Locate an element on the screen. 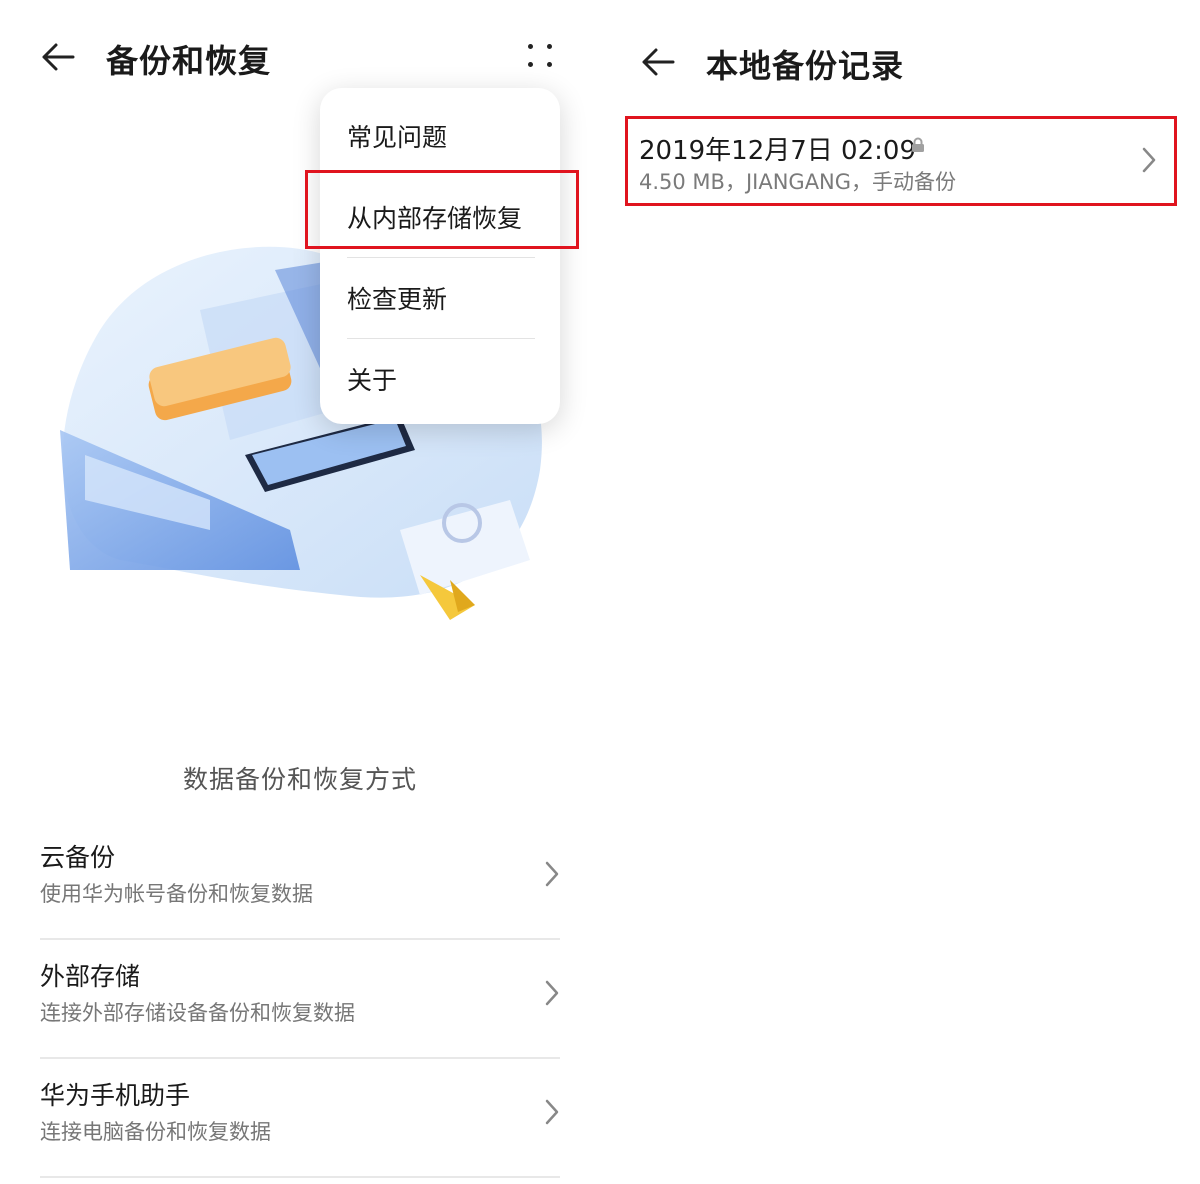 This screenshot has height=1184, width=1200. option-cloud-backup: 云备份 使用华为帐号备份和恢复数据 is located at coordinates (300, 881).